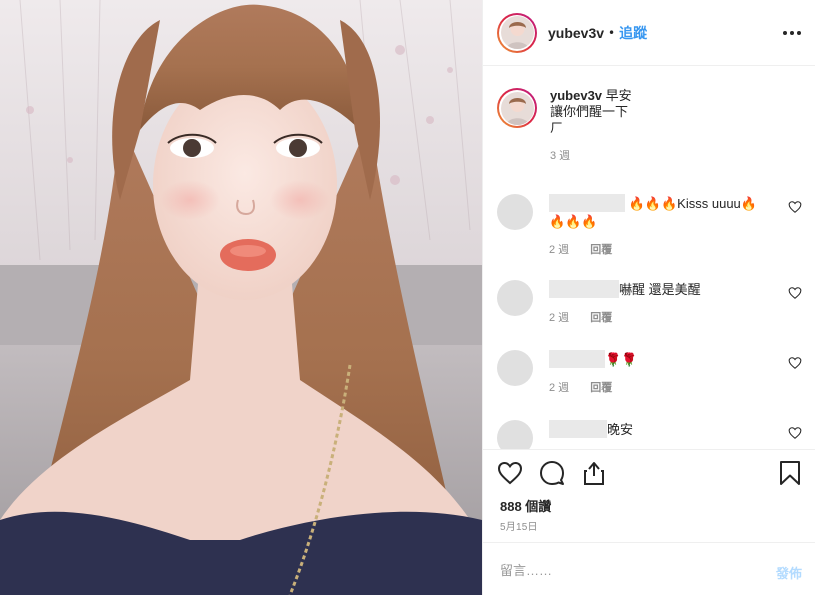 Image resolution: width=815 pixels, height=595 pixels. Describe the element at coordinates (618, 95) in the screenshot. I see `caption-line-1: 早安` at that location.